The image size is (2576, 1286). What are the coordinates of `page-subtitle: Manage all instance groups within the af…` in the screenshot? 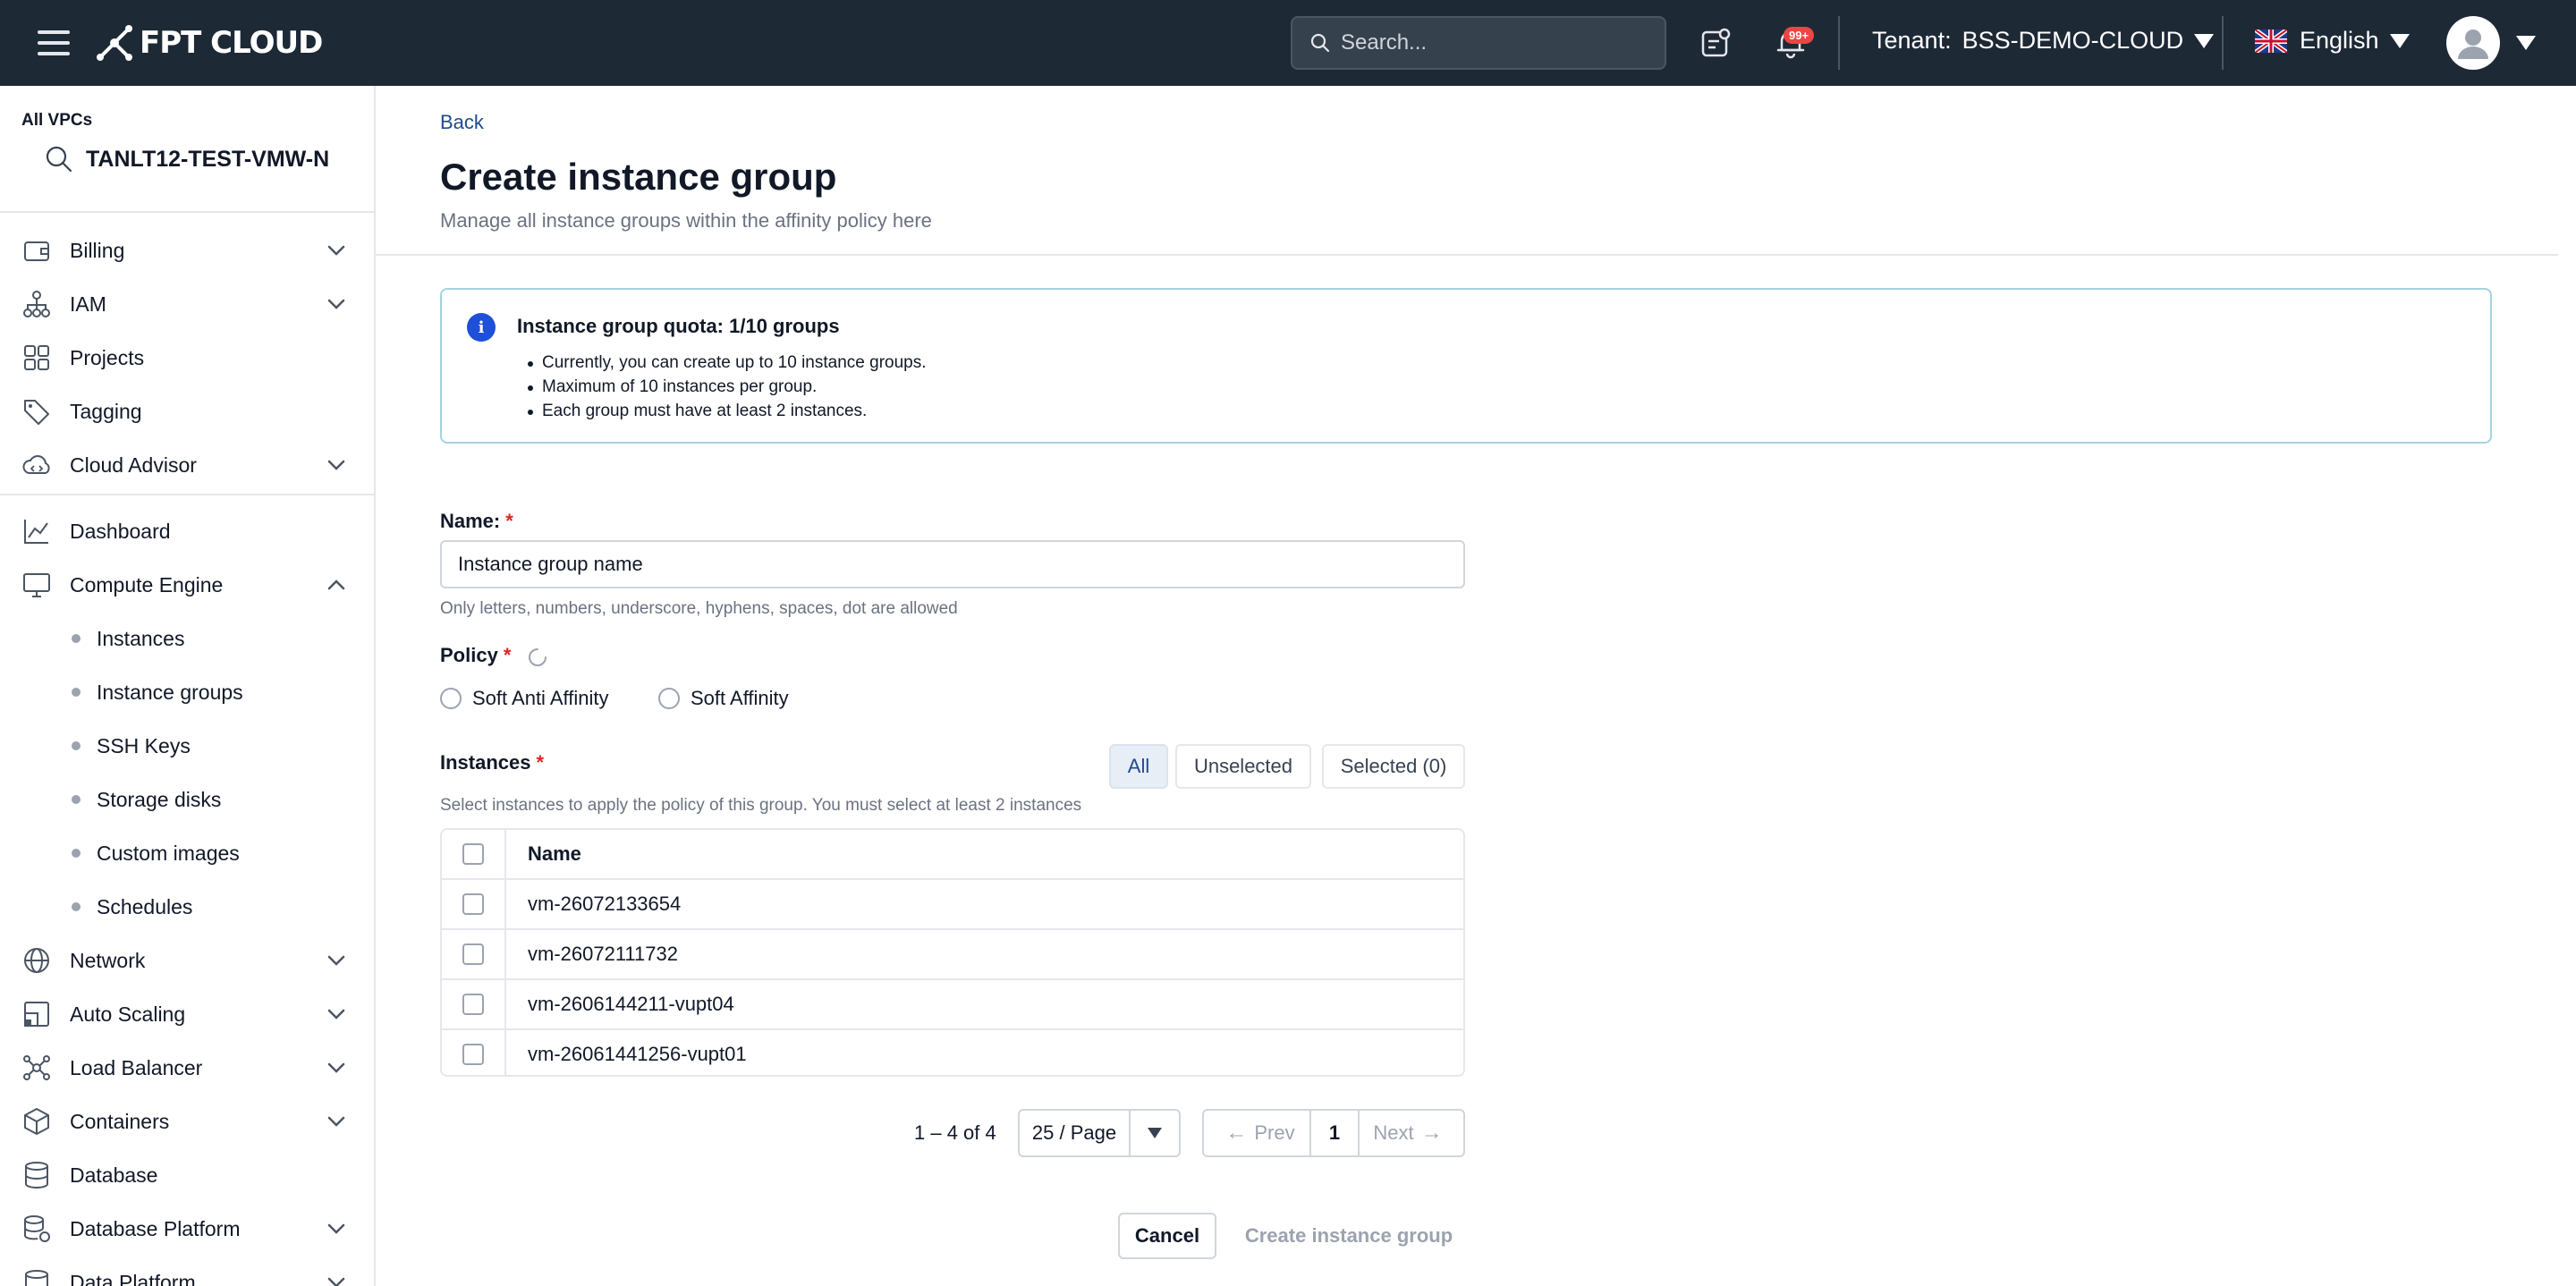 It's located at (686, 220).